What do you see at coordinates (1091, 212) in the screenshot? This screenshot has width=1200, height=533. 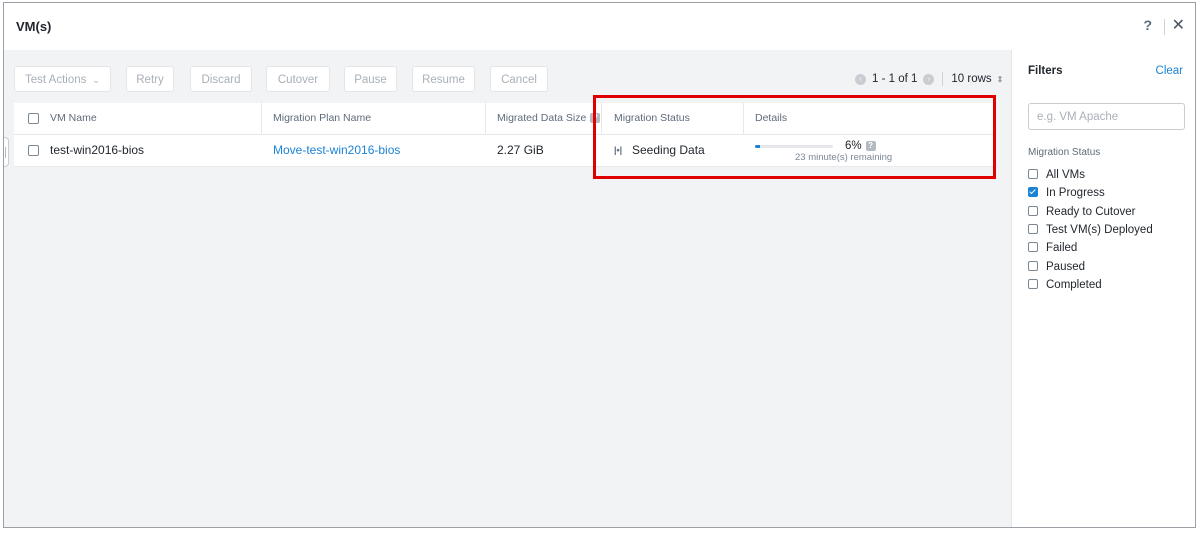 I see `filter-option-label: Ready to Cutover` at bounding box center [1091, 212].